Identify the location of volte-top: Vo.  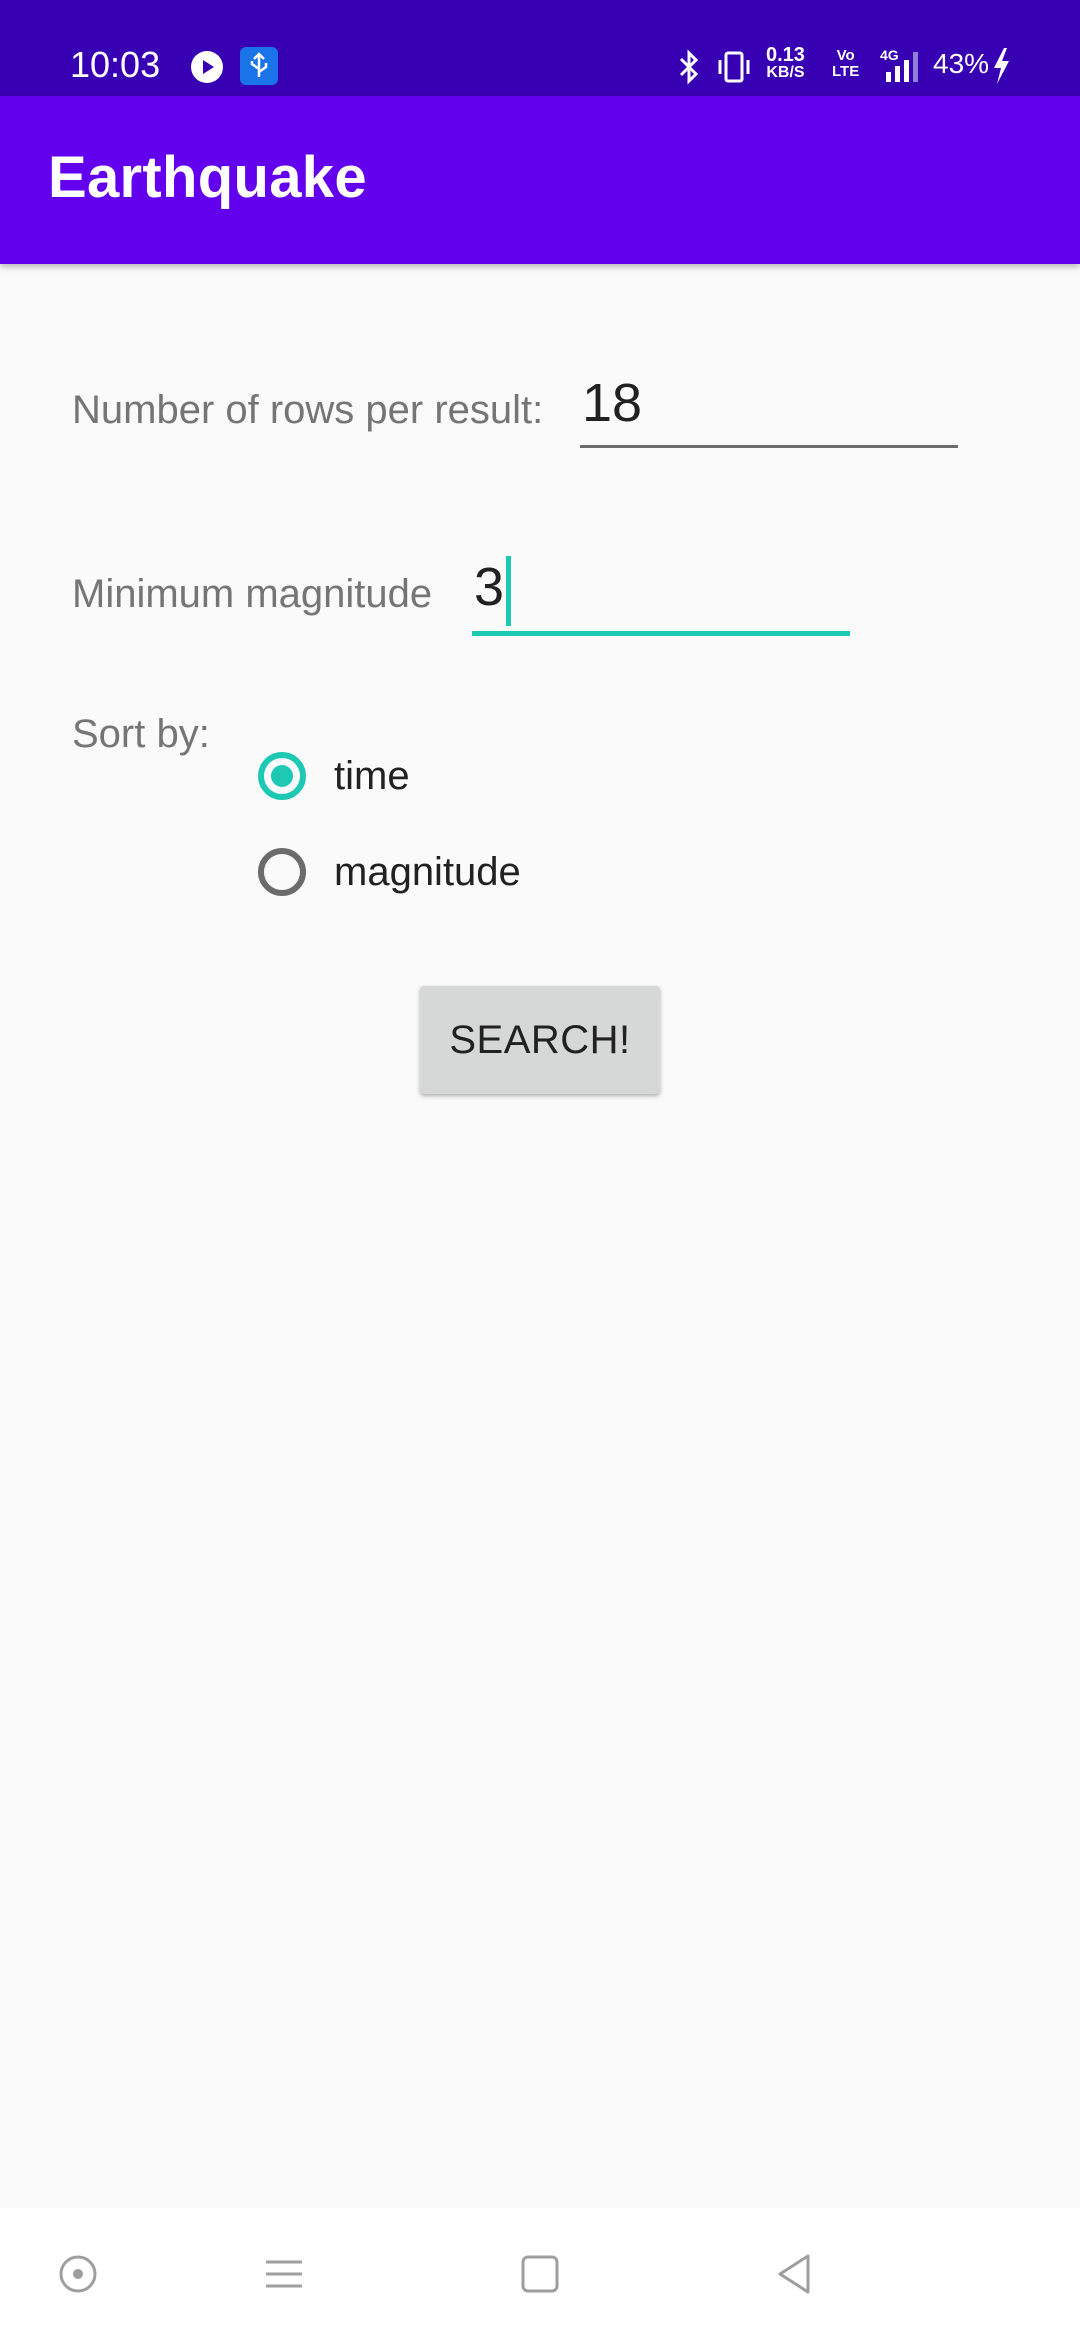
(845, 55).